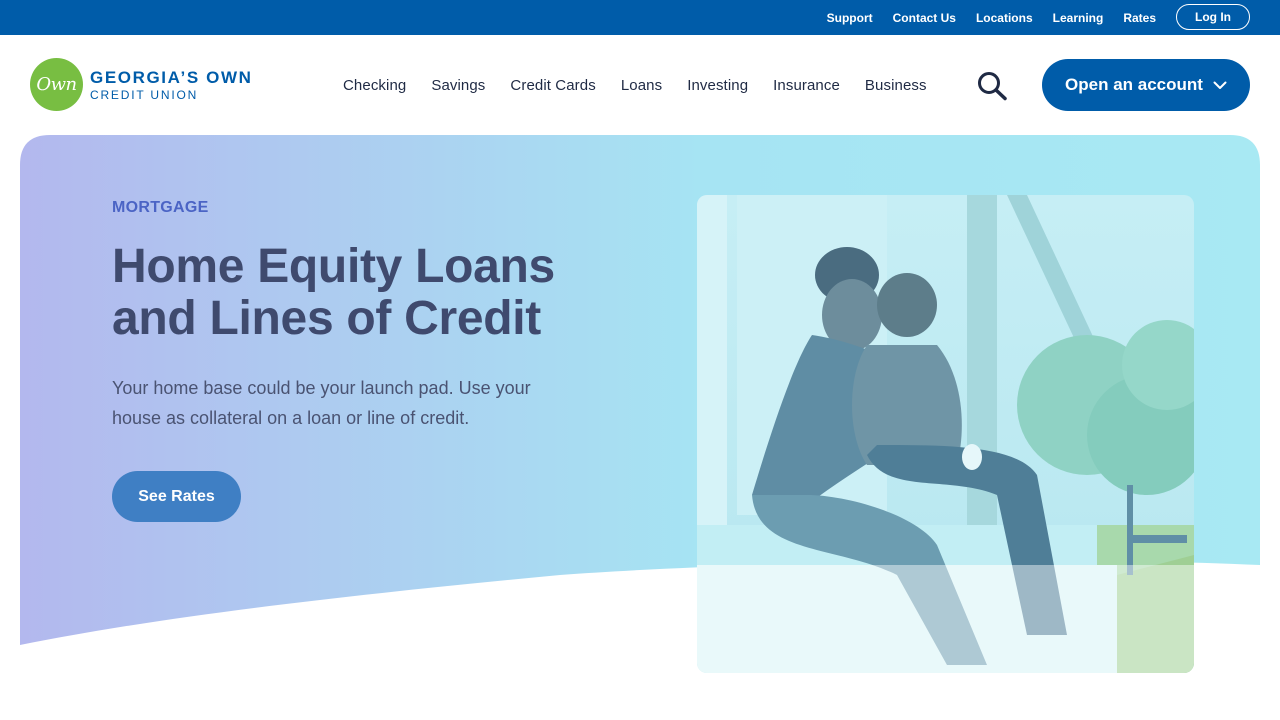 The width and height of the screenshot is (1280, 720). Describe the element at coordinates (458, 85) in the screenshot. I see `nav-item-savings: Savings` at that location.